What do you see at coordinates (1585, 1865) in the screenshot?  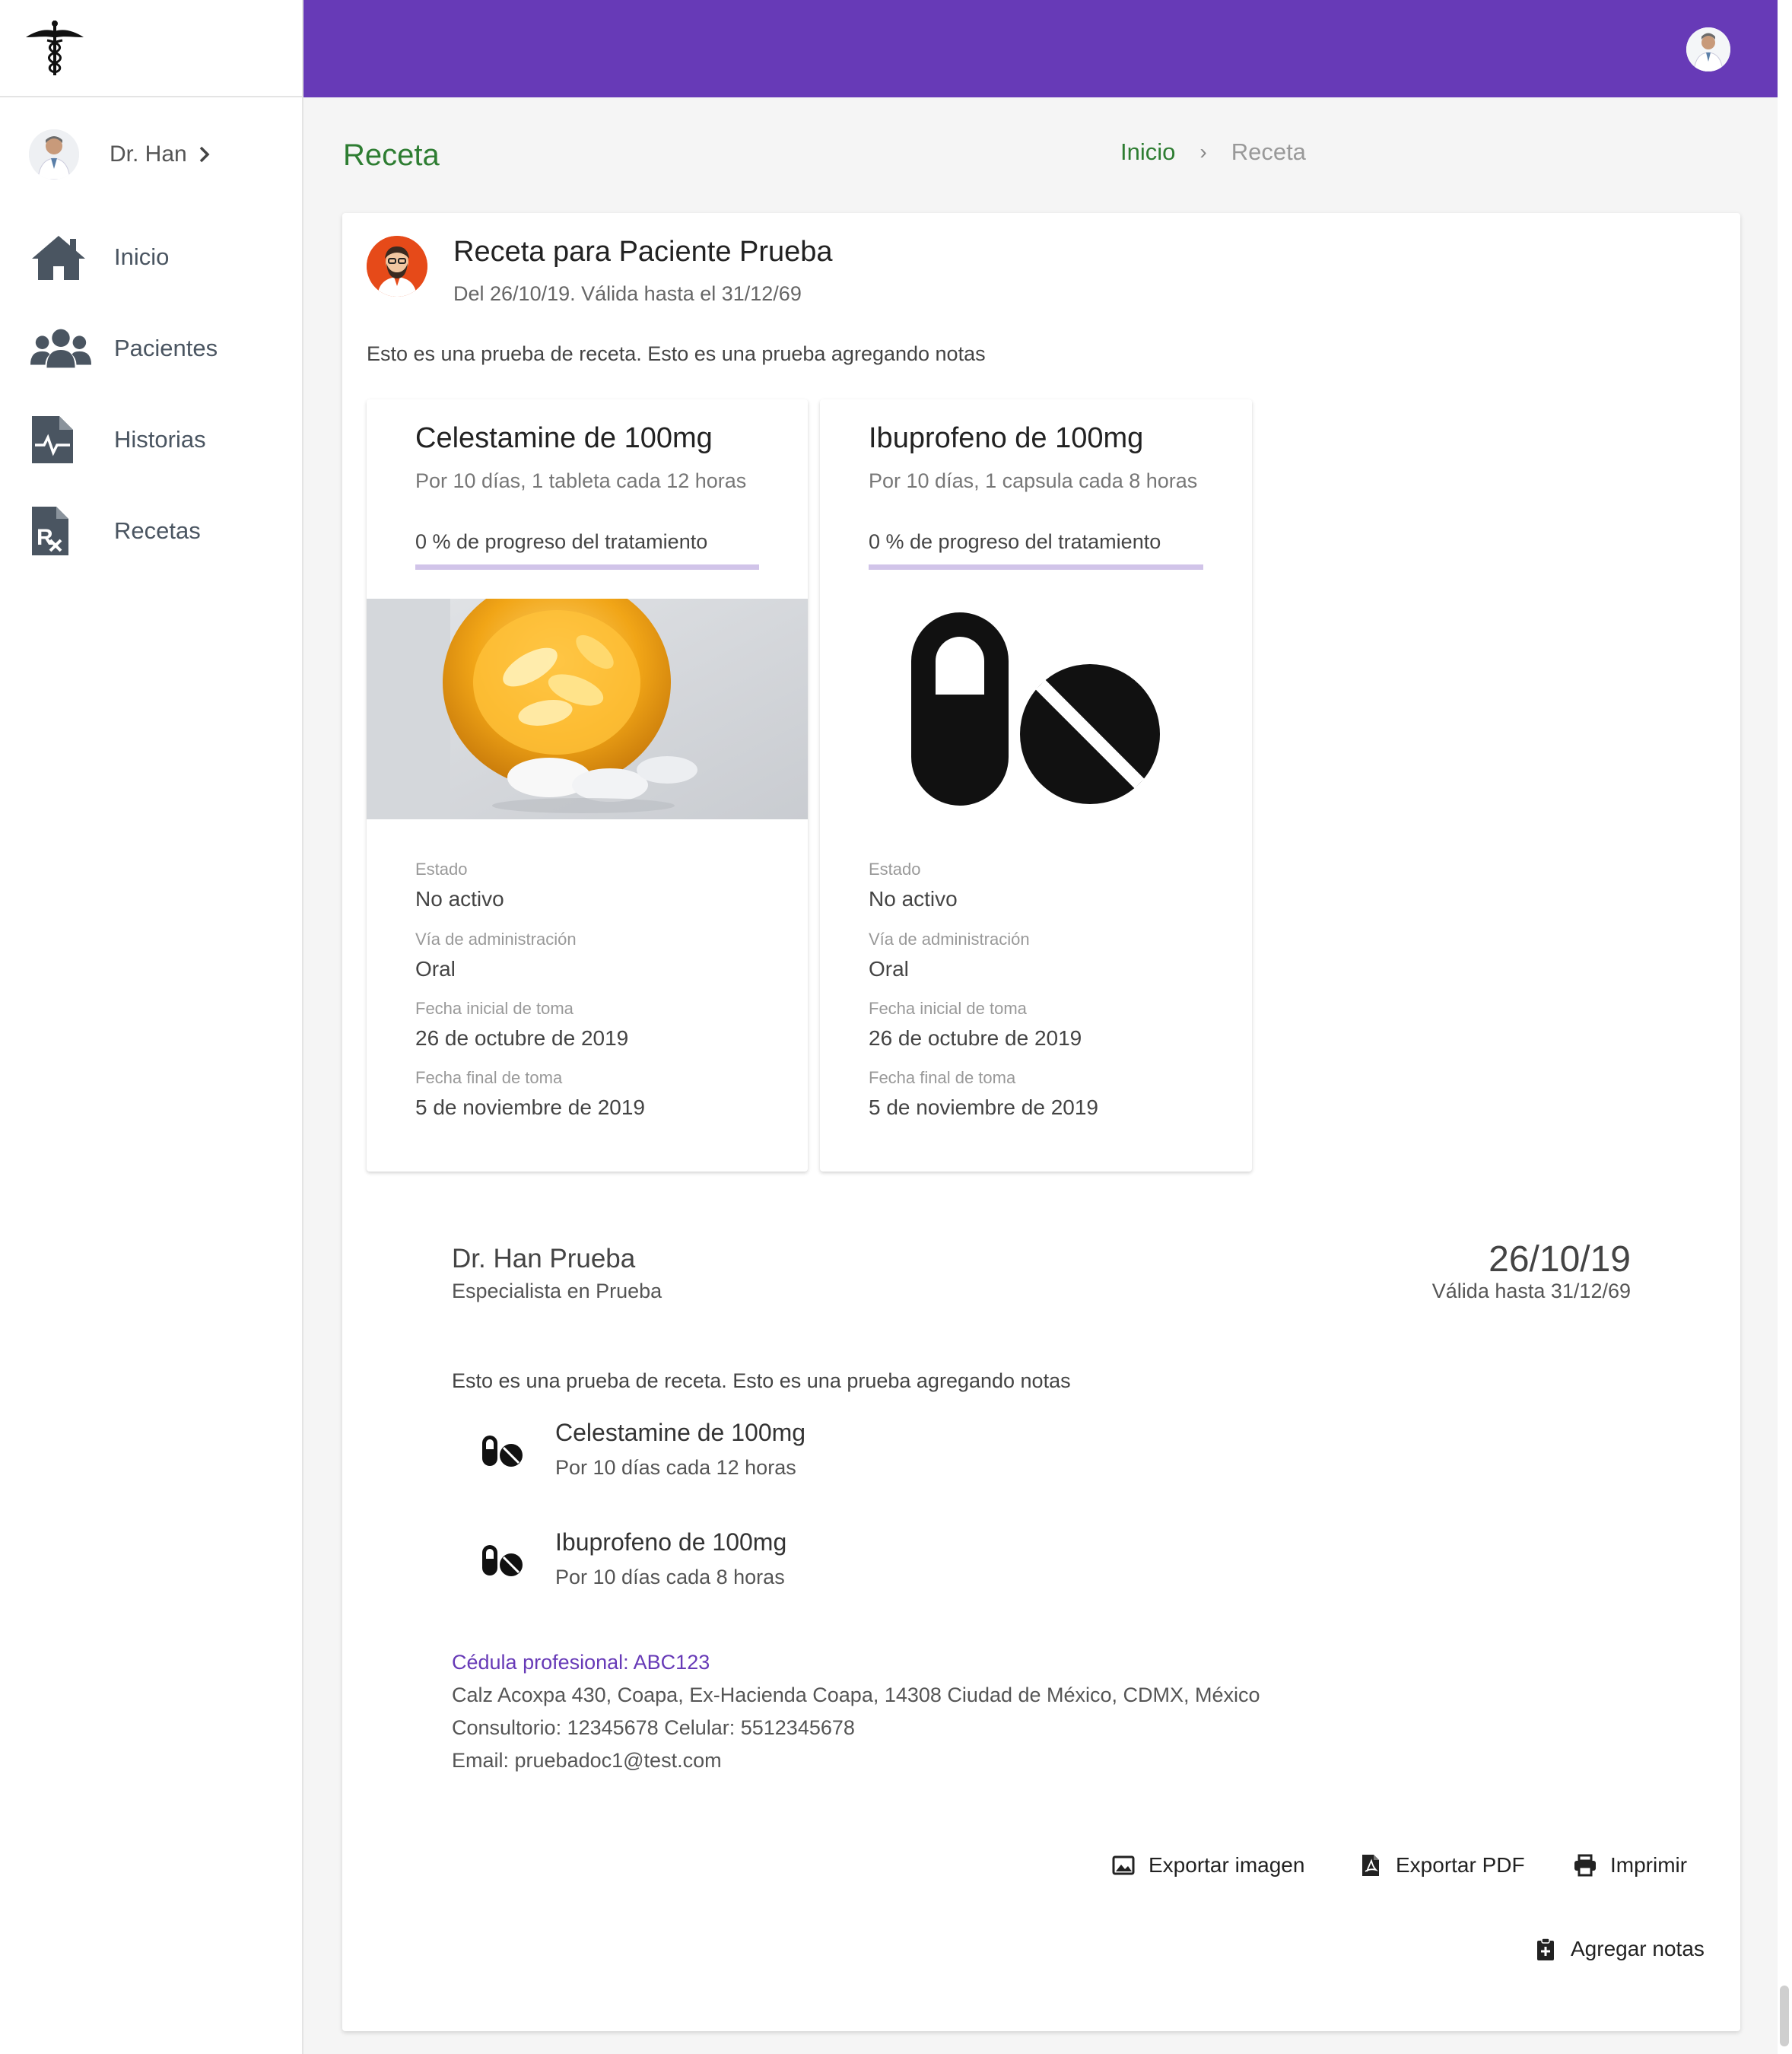 I see `printer-icon` at bounding box center [1585, 1865].